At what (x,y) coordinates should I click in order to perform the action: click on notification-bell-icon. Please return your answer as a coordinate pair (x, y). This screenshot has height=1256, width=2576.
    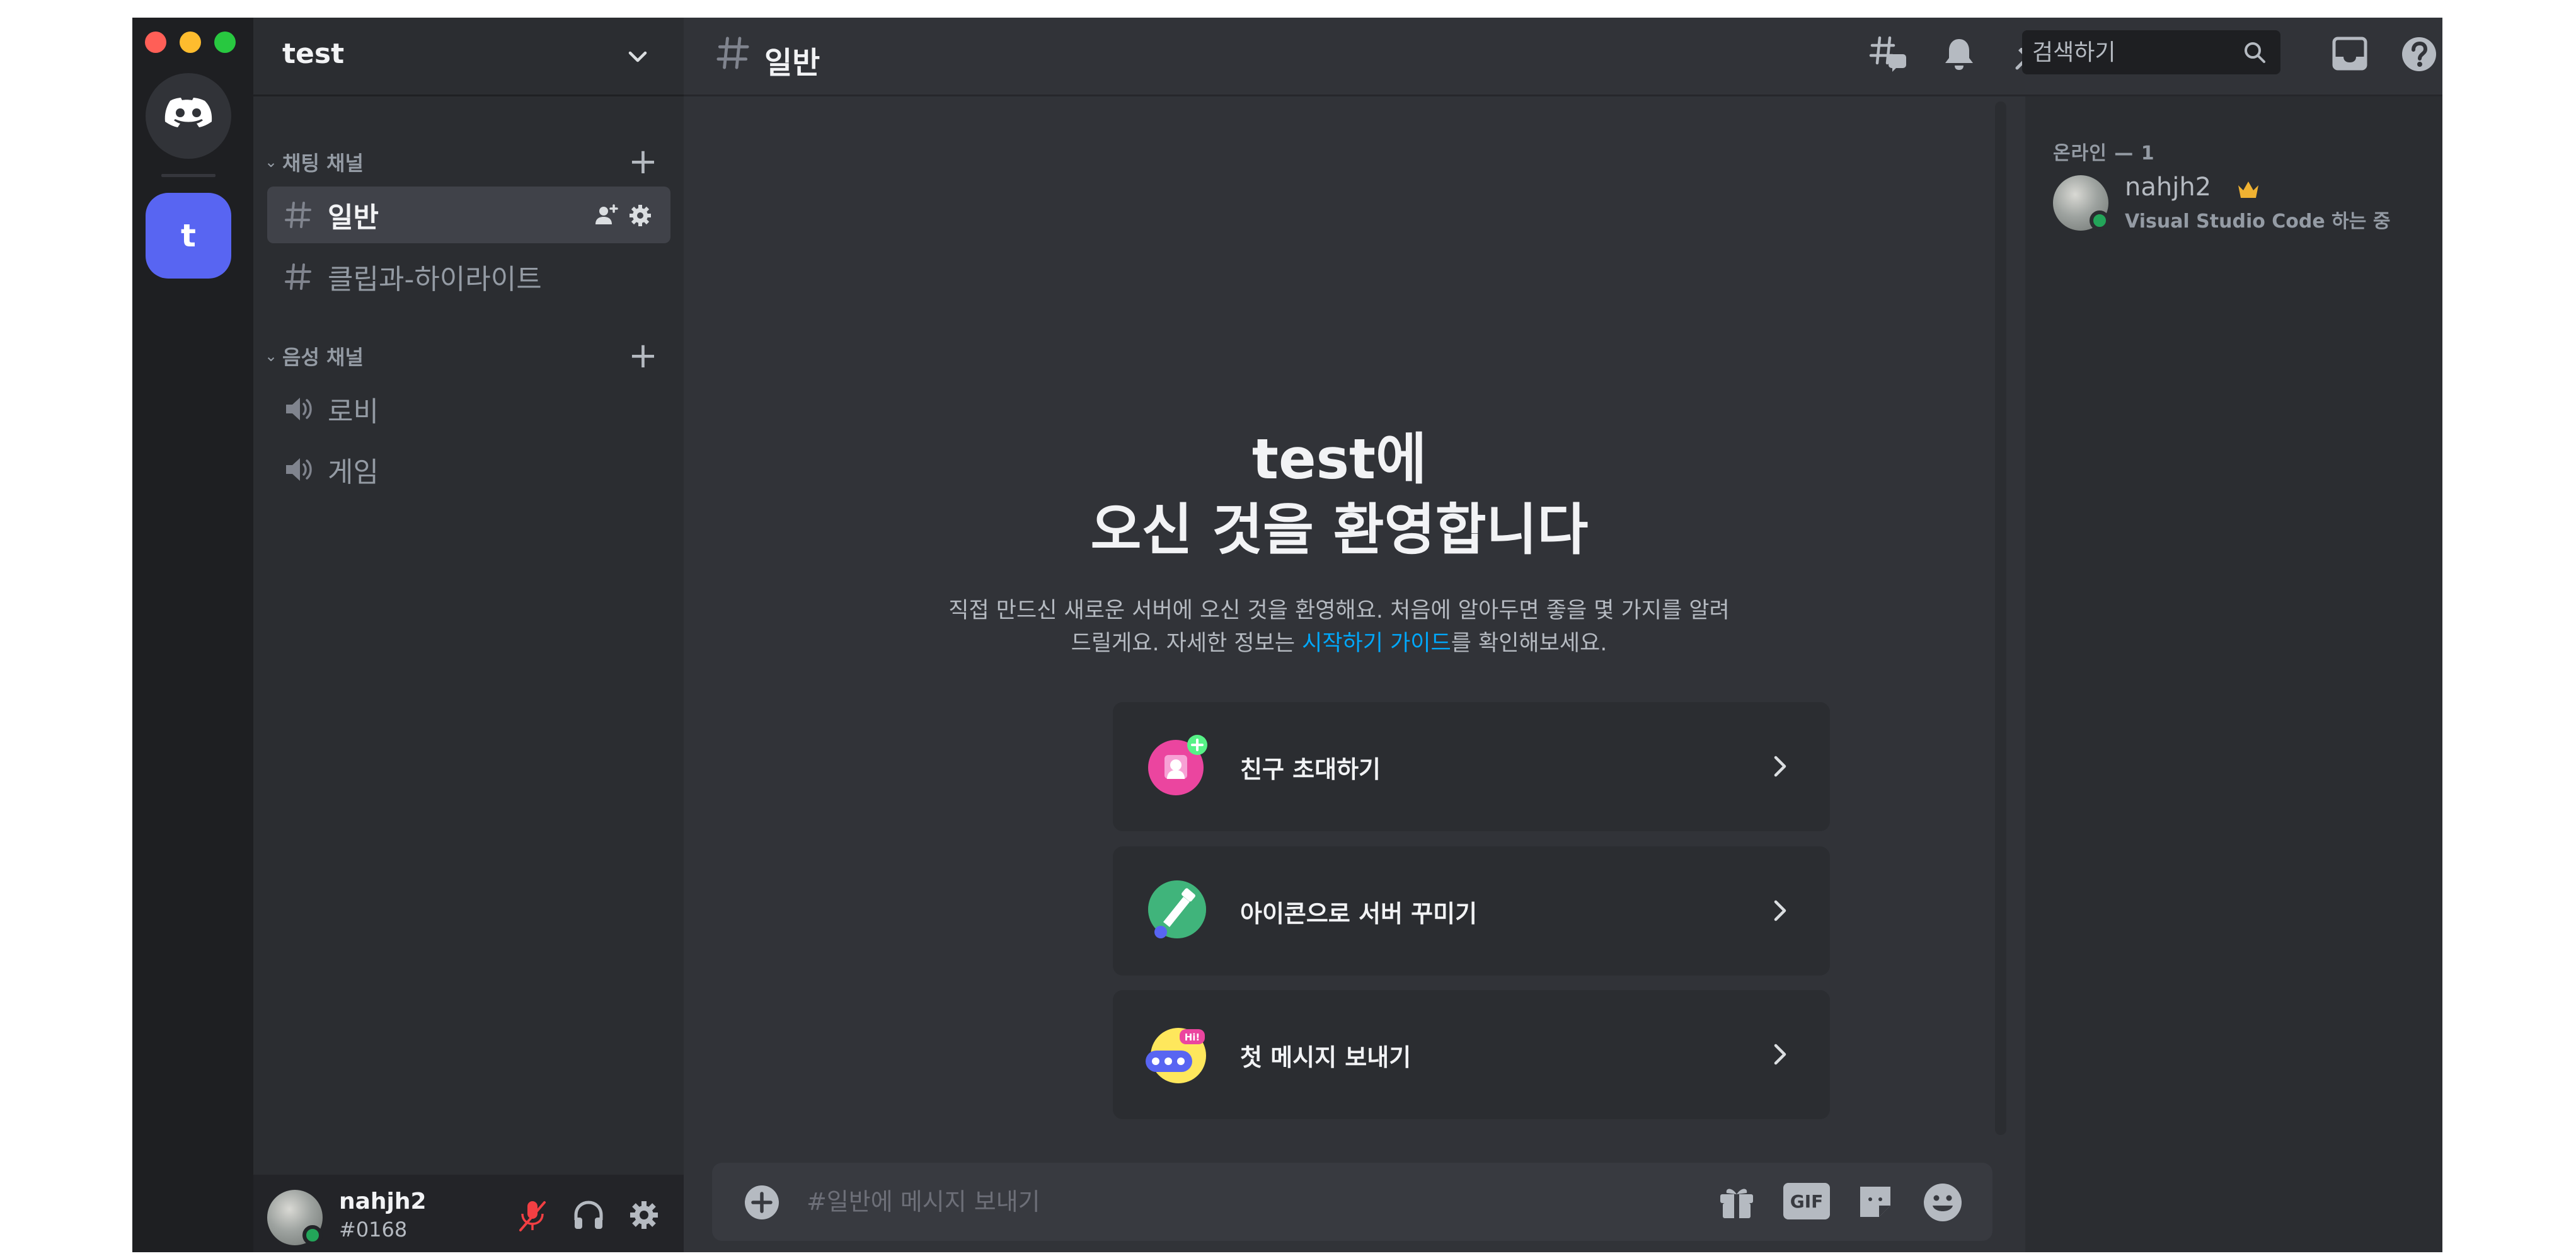
    Looking at the image, I should click on (1959, 53).